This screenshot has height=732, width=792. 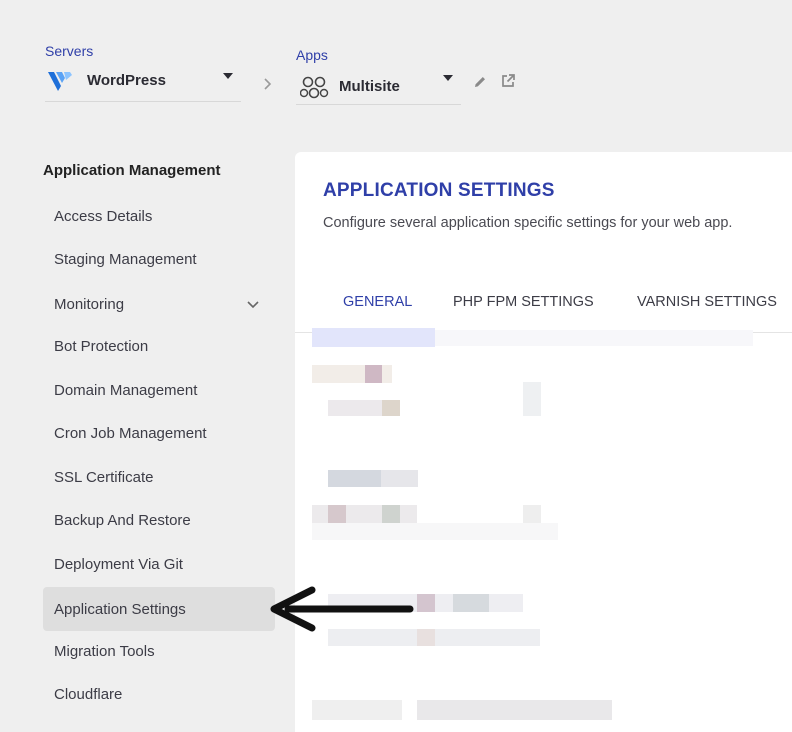 What do you see at coordinates (159, 651) in the screenshot?
I see `sidebar-item-migration-tools: Migration Tools` at bounding box center [159, 651].